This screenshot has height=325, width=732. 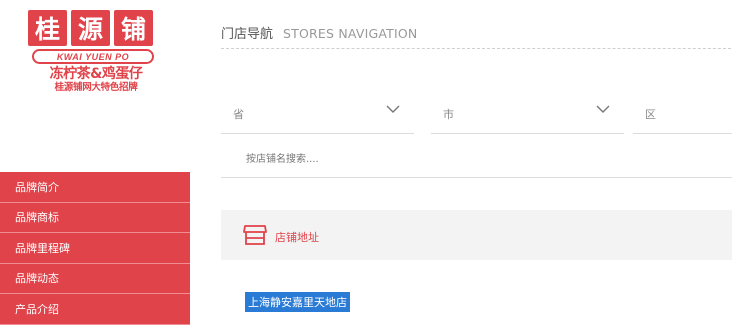 I want to click on logo-char-yuan: 源, so click(x=90, y=28).